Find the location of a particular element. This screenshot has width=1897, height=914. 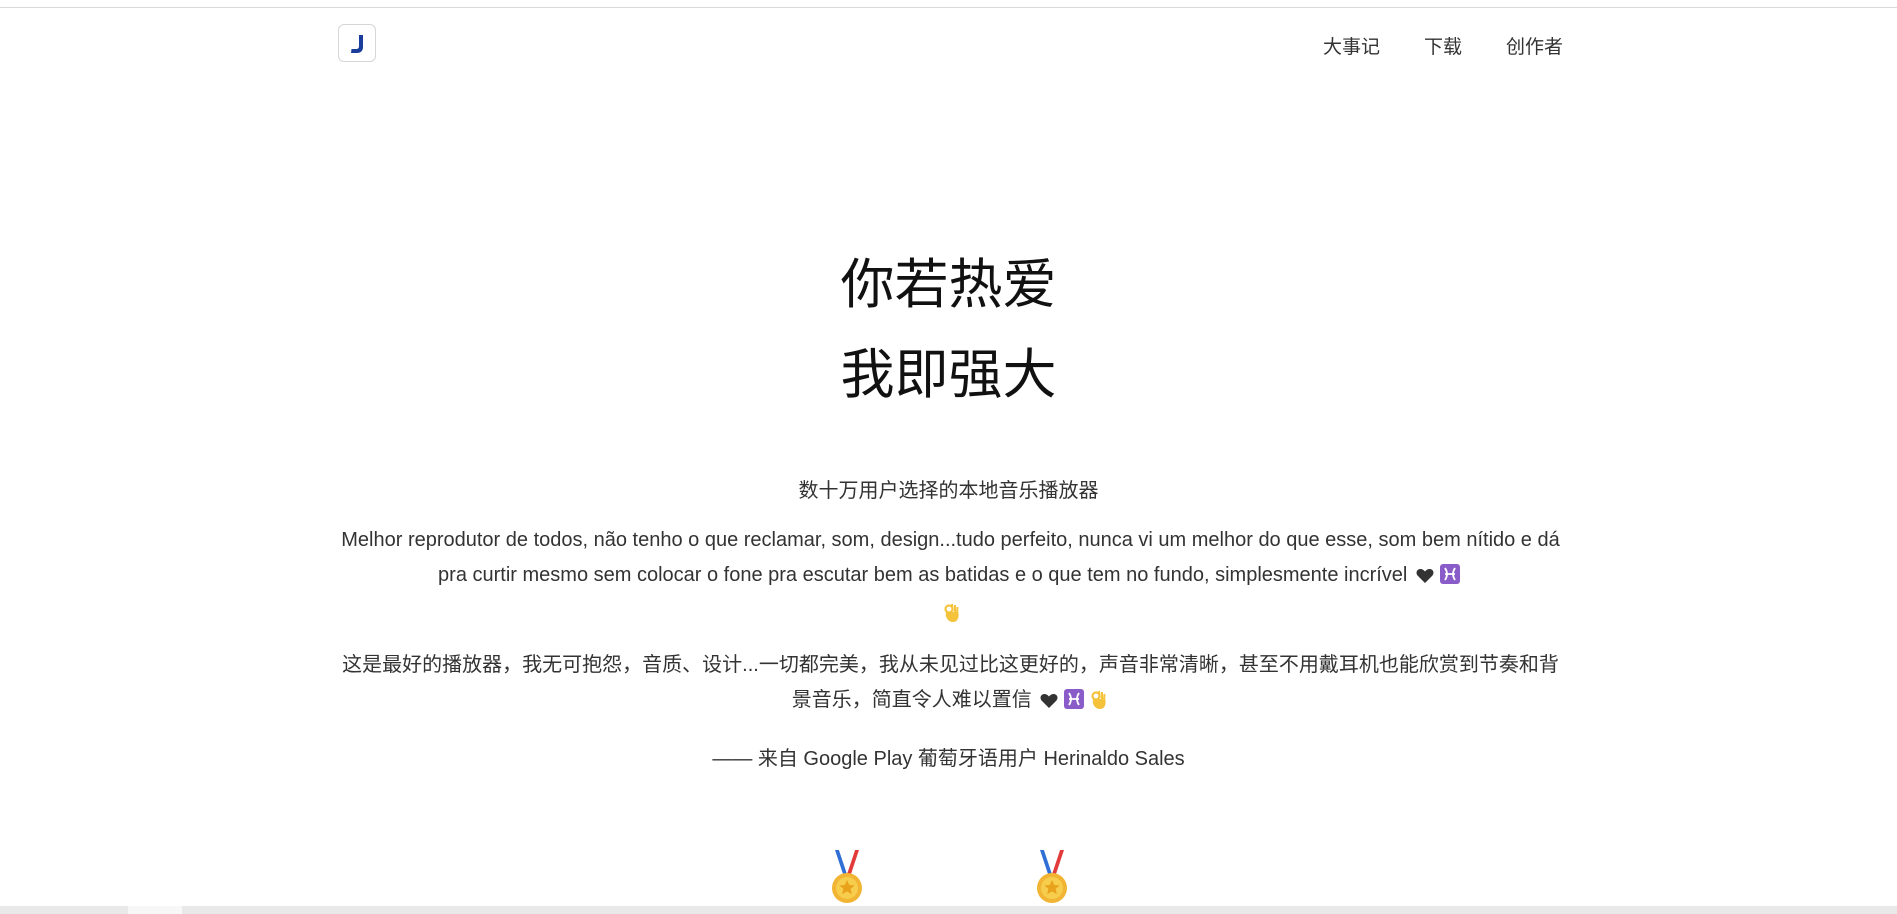

main-nav: 大事记 下载 创作者 is located at coordinates (1443, 45).